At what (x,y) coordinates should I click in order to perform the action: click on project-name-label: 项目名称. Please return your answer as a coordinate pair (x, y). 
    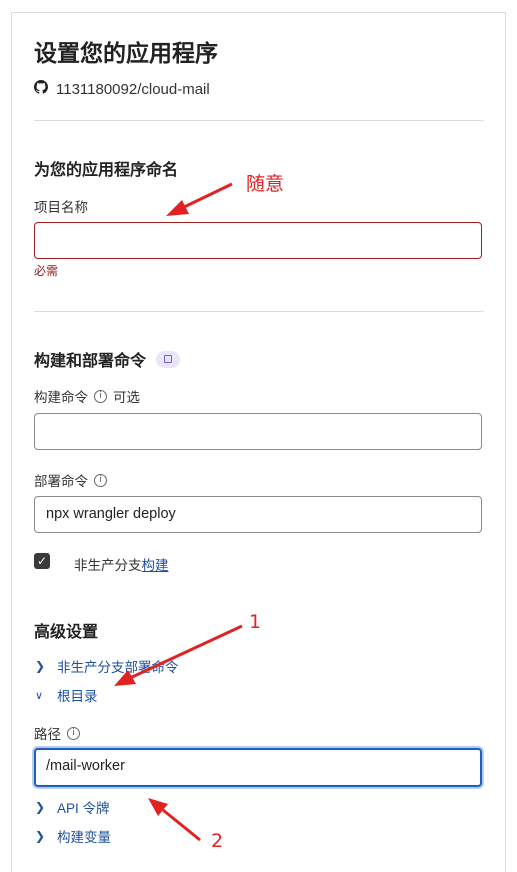
    Looking at the image, I should click on (61, 206).